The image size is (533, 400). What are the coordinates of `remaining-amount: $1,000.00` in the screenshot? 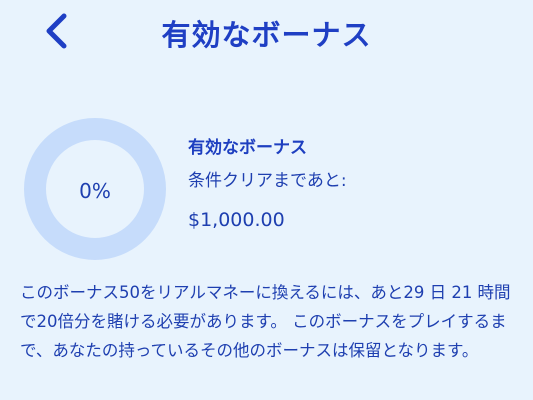 It's located at (236, 220).